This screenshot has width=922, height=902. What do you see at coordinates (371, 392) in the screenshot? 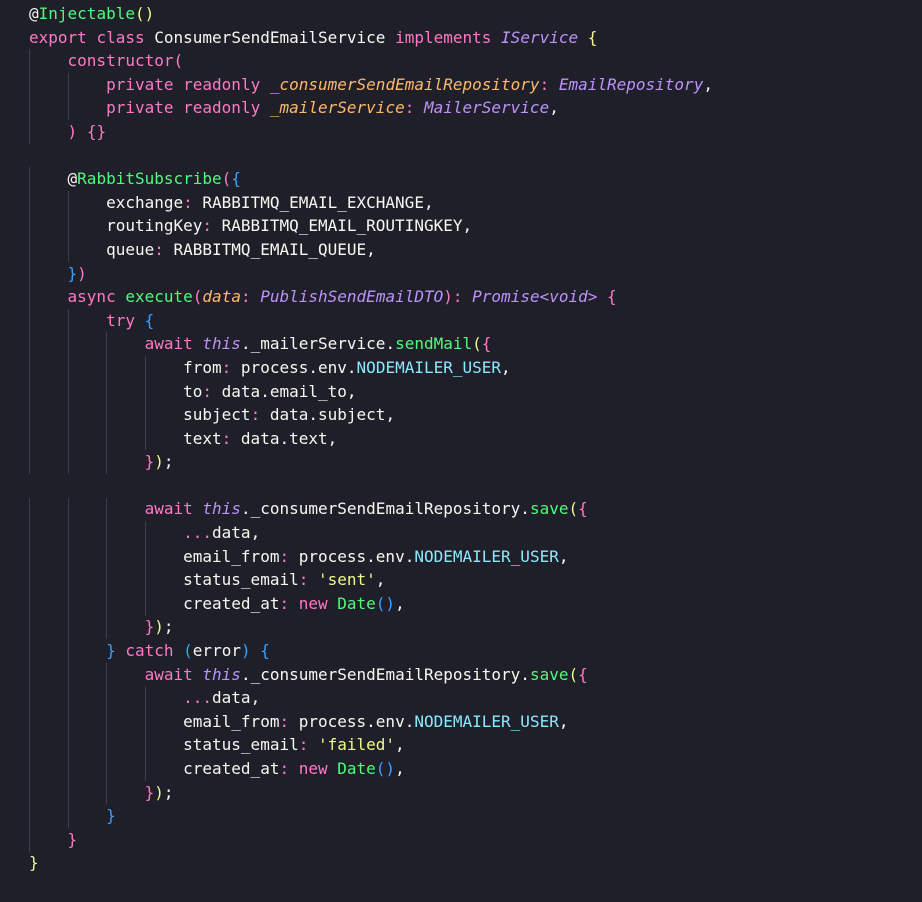
I see `code-line: to: data.email_to,` at bounding box center [371, 392].